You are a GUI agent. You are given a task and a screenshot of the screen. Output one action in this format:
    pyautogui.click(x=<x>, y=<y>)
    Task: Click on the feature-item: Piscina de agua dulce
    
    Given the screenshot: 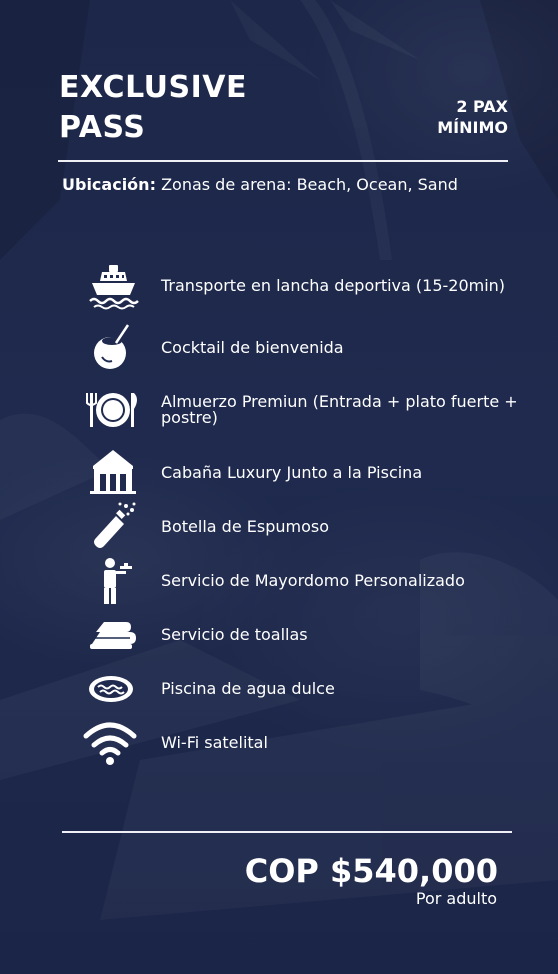 What is the action you would take?
    pyautogui.click(x=300, y=689)
    